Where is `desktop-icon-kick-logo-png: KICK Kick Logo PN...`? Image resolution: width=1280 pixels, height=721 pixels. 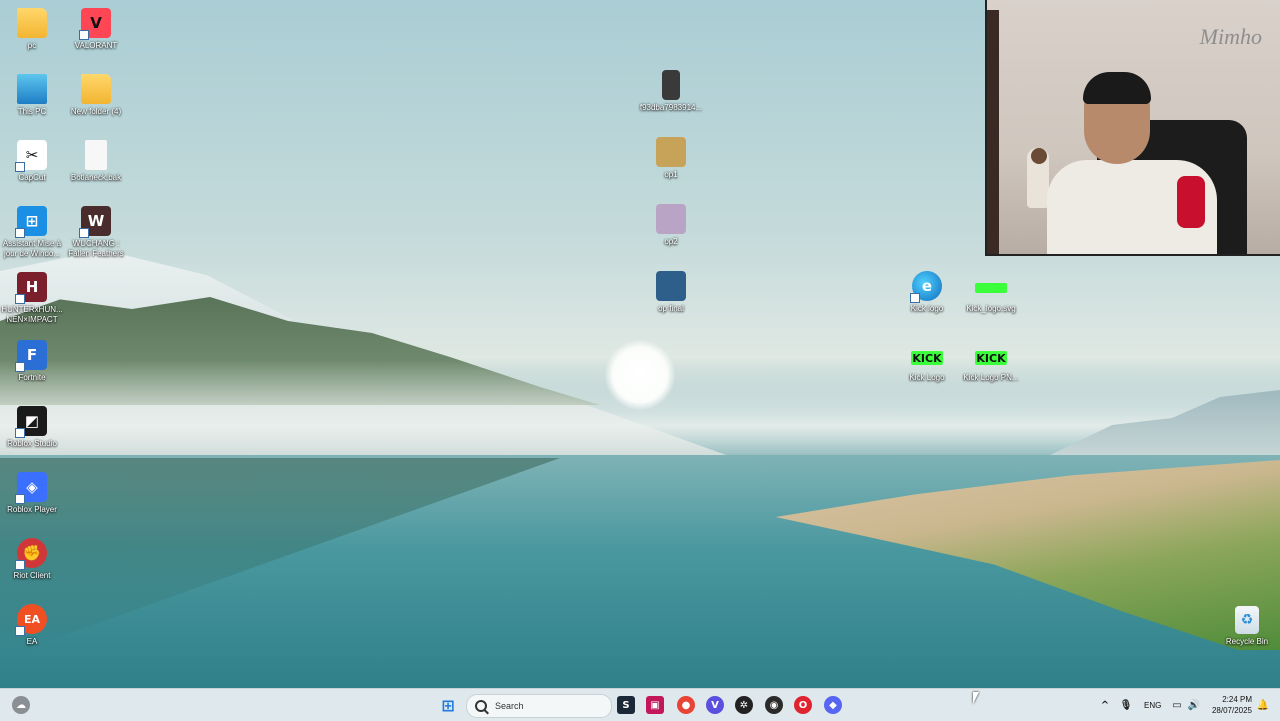
desktop-icon-kick-logo-png: KICK Kick Logo PN... is located at coordinates (991, 363).